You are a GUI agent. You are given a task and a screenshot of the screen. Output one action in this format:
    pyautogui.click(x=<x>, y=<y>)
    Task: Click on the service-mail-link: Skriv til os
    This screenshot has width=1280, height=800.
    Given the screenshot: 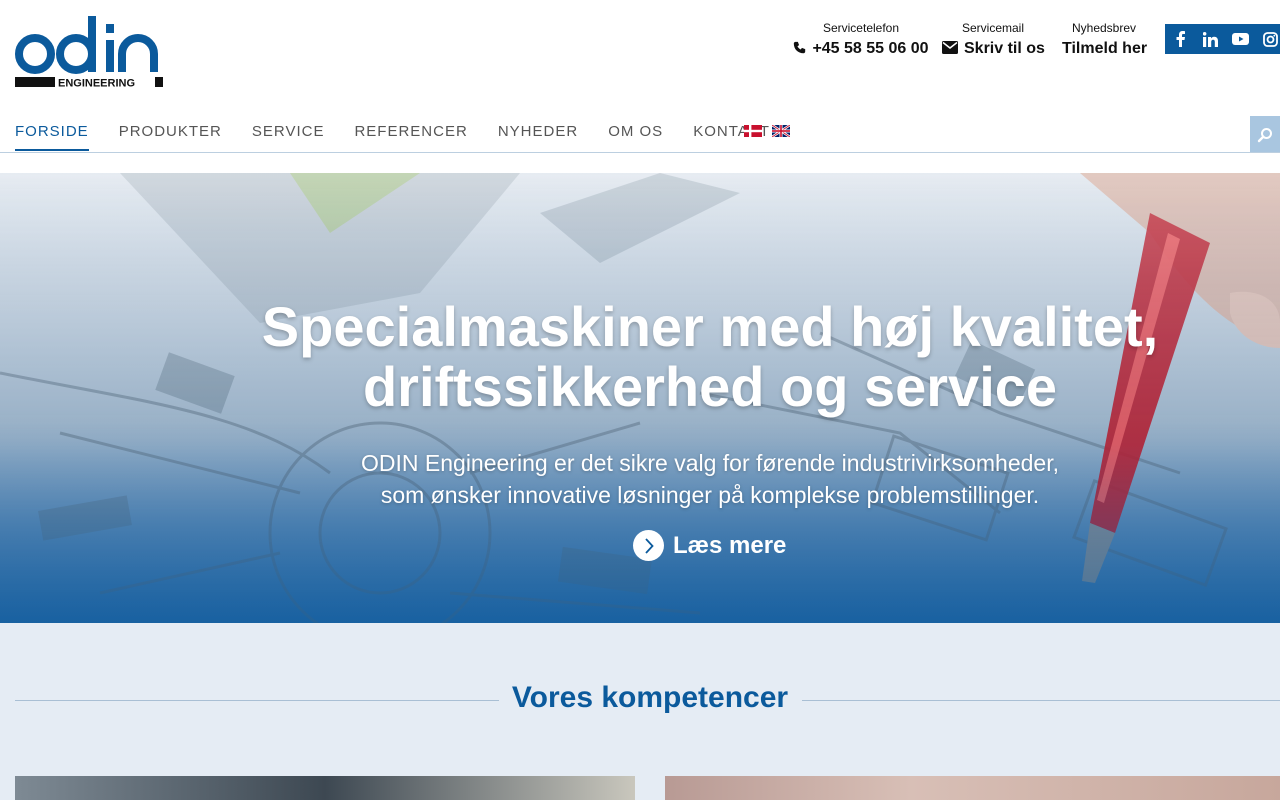 What is the action you would take?
    pyautogui.click(x=993, y=49)
    